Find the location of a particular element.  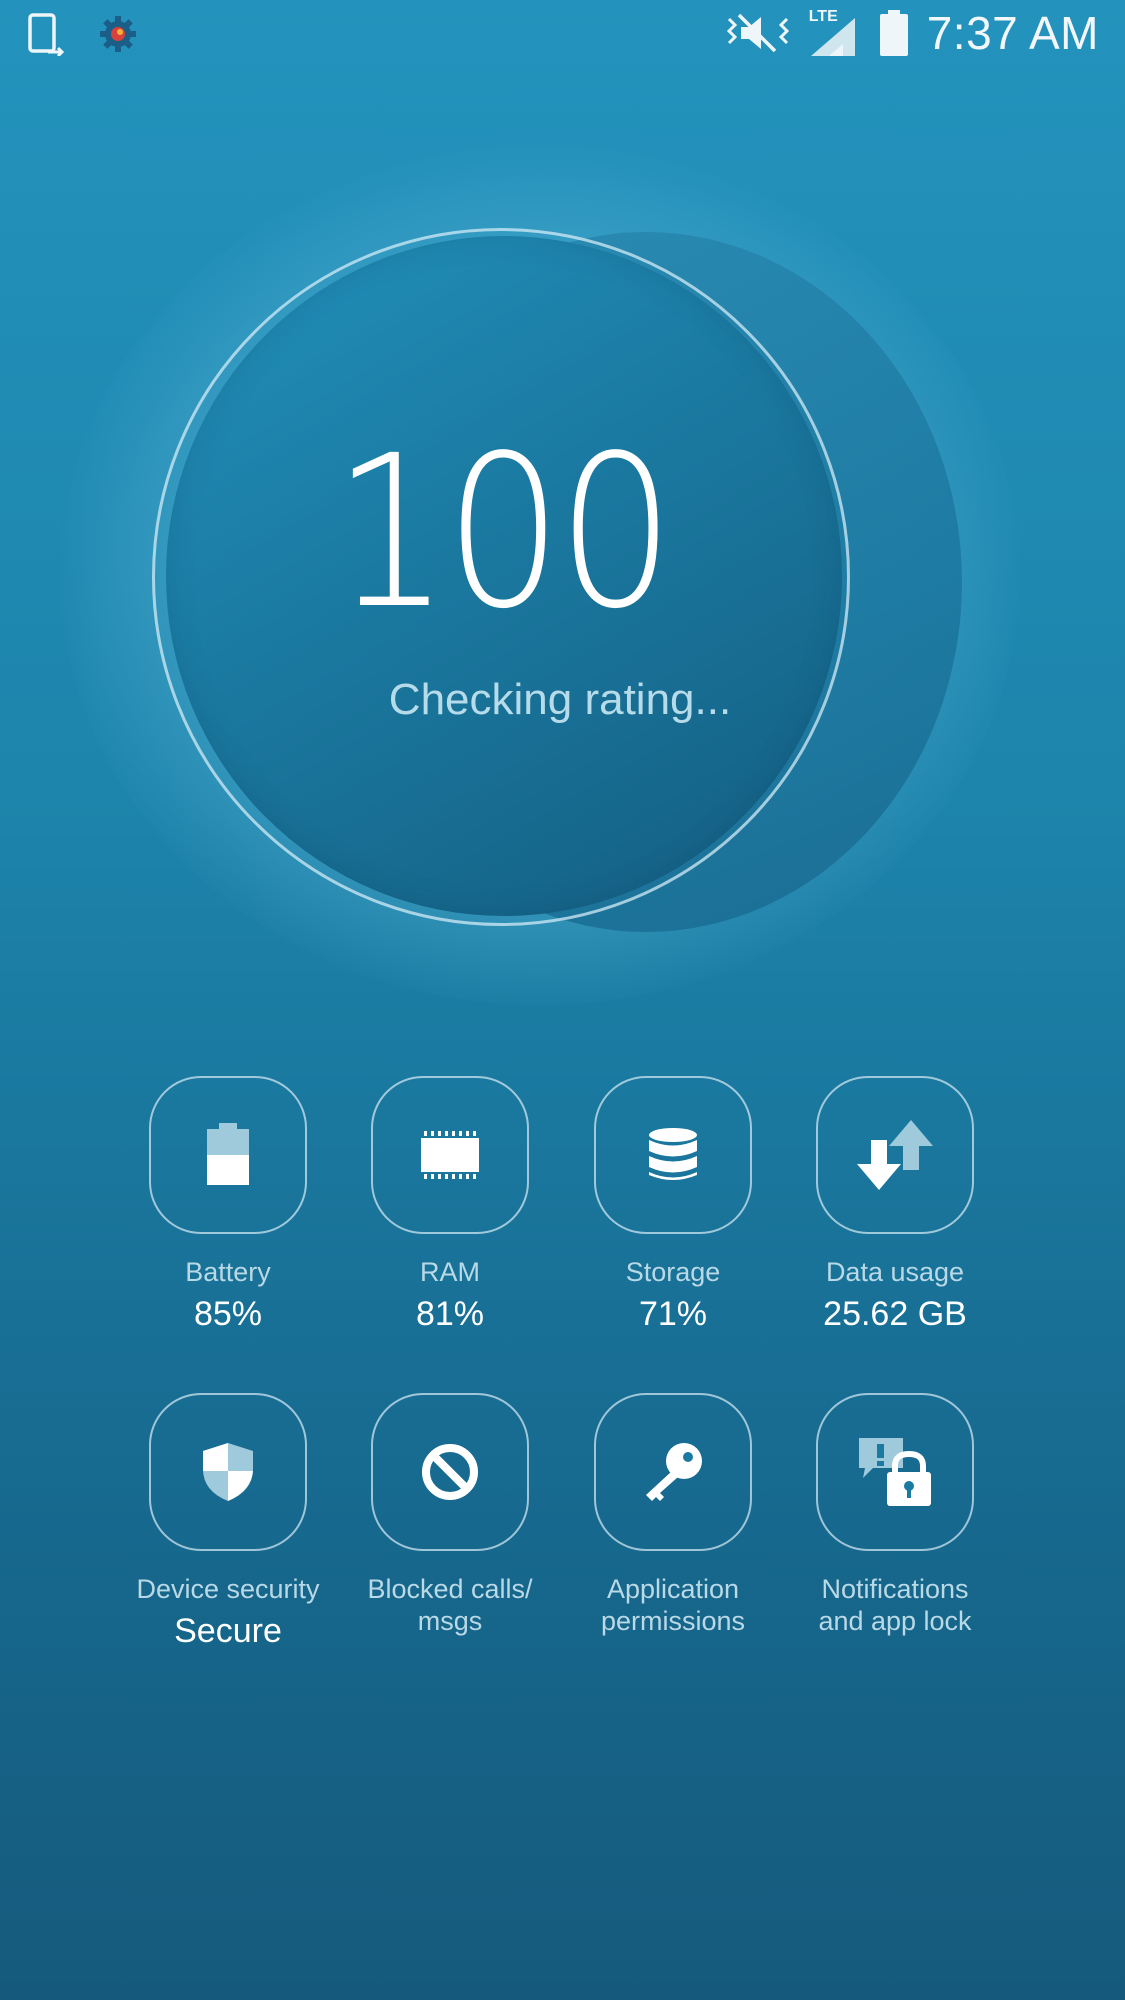

tile-label: Notifications and app lock is located at coordinates (895, 1605).